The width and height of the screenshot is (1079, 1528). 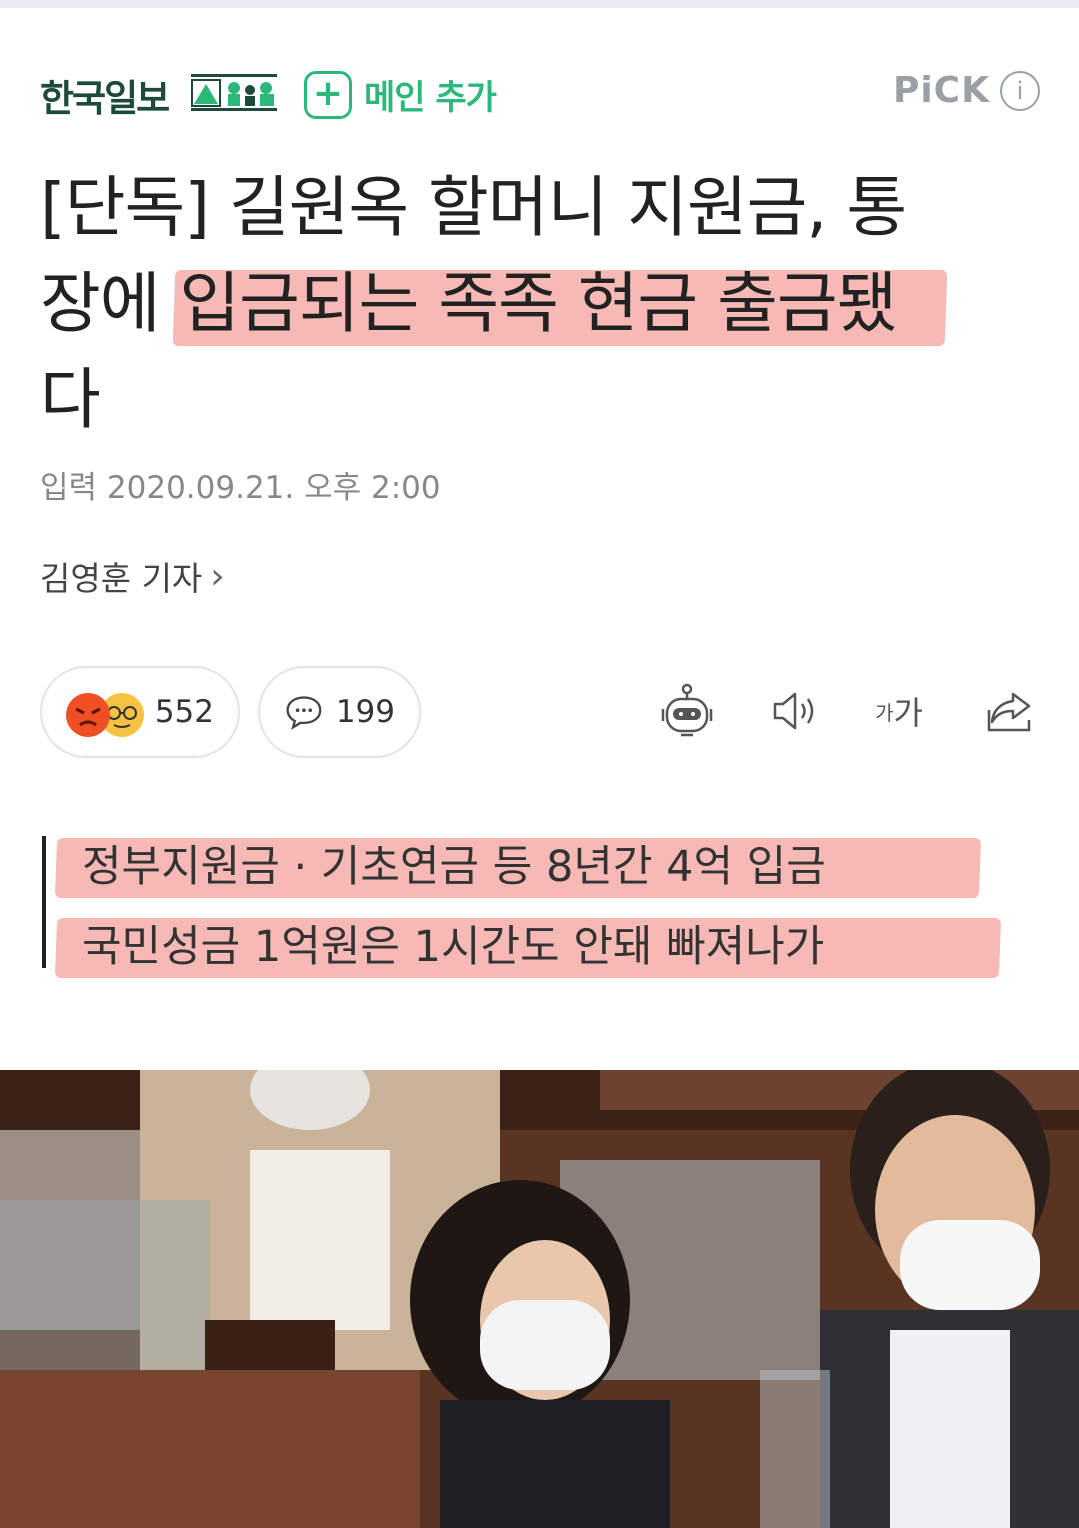 I want to click on reporter-name: 김영훈 기자, so click(x=121, y=578).